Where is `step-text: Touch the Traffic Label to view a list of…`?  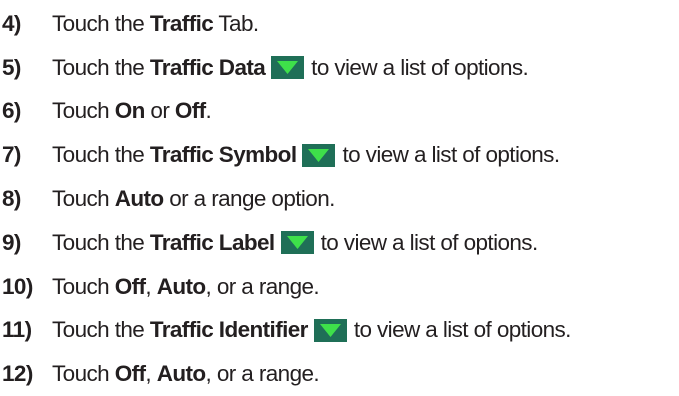
step-text: Touch the Traffic Label to view a list of… is located at coordinates (295, 243).